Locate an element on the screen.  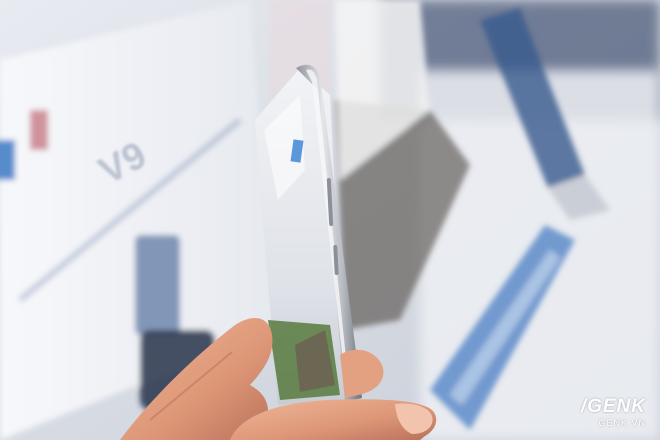
genk-watermark: /GENK GENK.VN is located at coordinates (587, 412).